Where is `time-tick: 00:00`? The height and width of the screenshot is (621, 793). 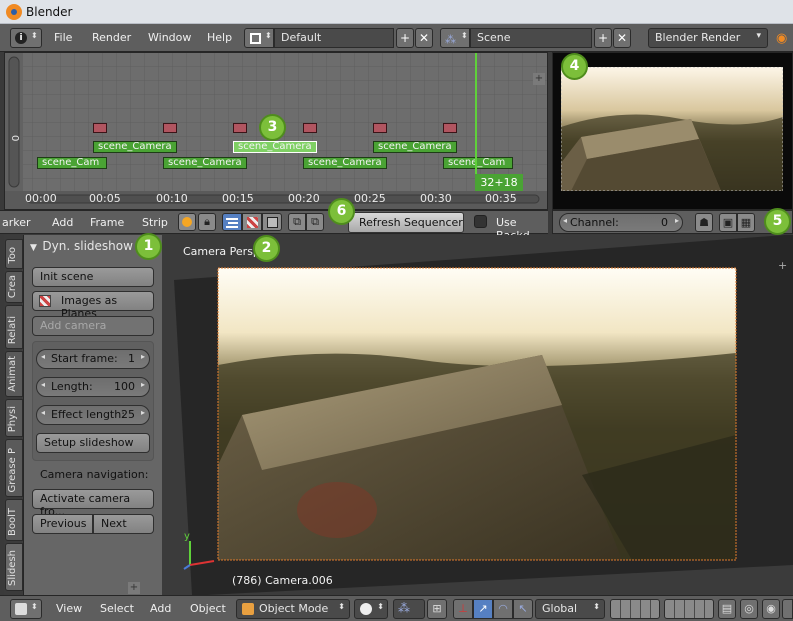 time-tick: 00:00 is located at coordinates (41, 198).